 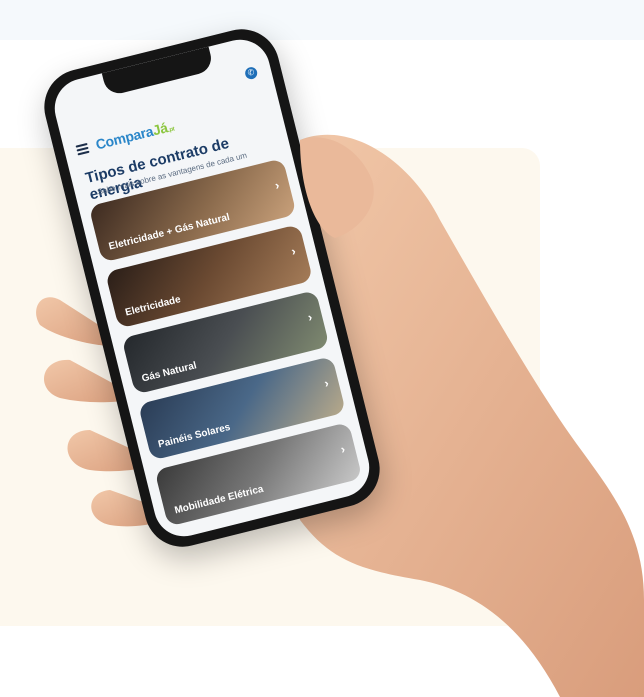 What do you see at coordinates (194, 436) in the screenshot?
I see `card-label: Painéis Solares` at bounding box center [194, 436].